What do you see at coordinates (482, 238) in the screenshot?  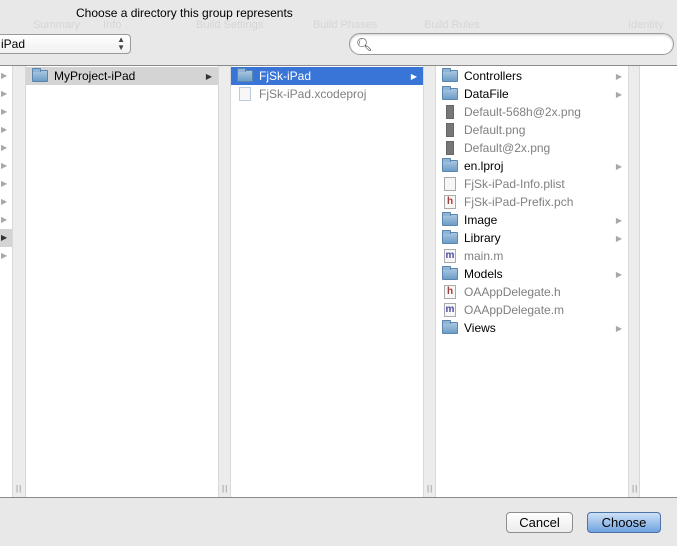 I see `item-label: Library` at bounding box center [482, 238].